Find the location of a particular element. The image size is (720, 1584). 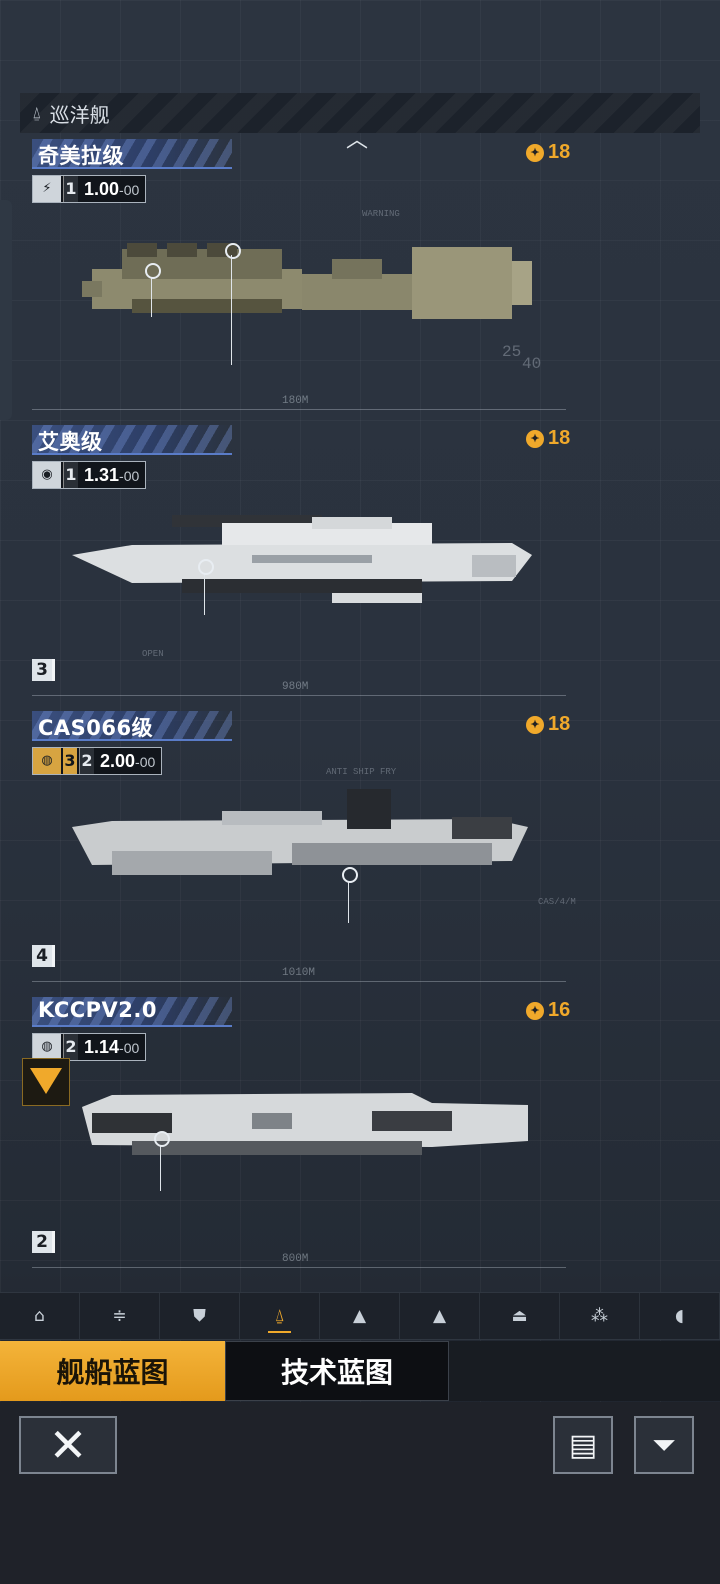

carrier-icon: ⏏ is located at coordinates (520, 1316).